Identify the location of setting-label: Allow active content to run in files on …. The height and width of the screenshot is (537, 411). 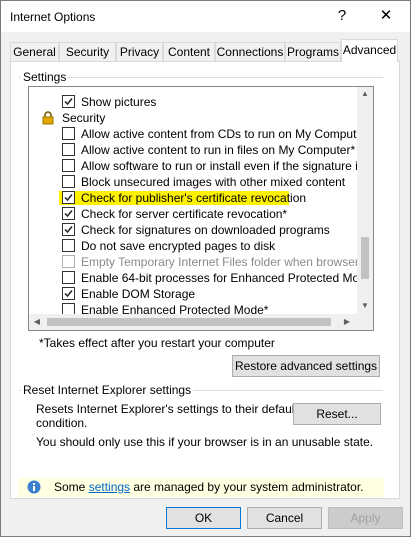
(218, 150).